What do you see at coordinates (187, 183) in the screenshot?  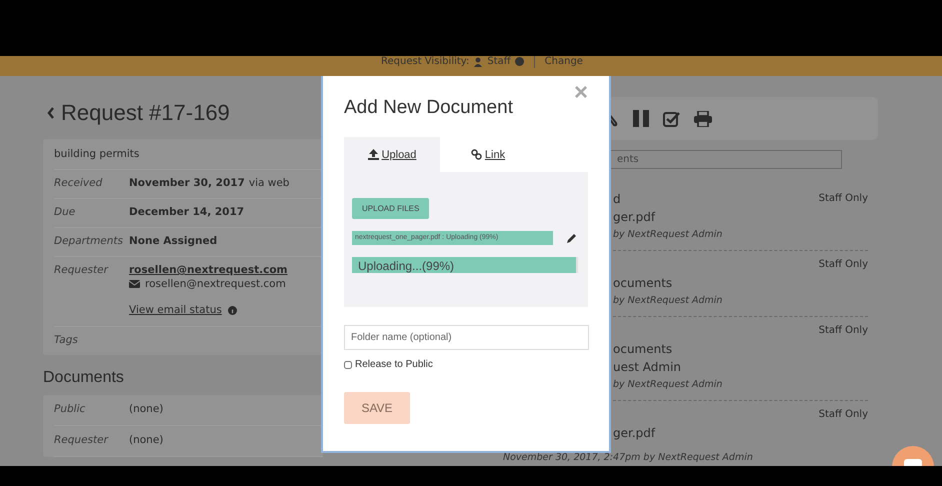 I see `field-value: November 30, 2017` at bounding box center [187, 183].